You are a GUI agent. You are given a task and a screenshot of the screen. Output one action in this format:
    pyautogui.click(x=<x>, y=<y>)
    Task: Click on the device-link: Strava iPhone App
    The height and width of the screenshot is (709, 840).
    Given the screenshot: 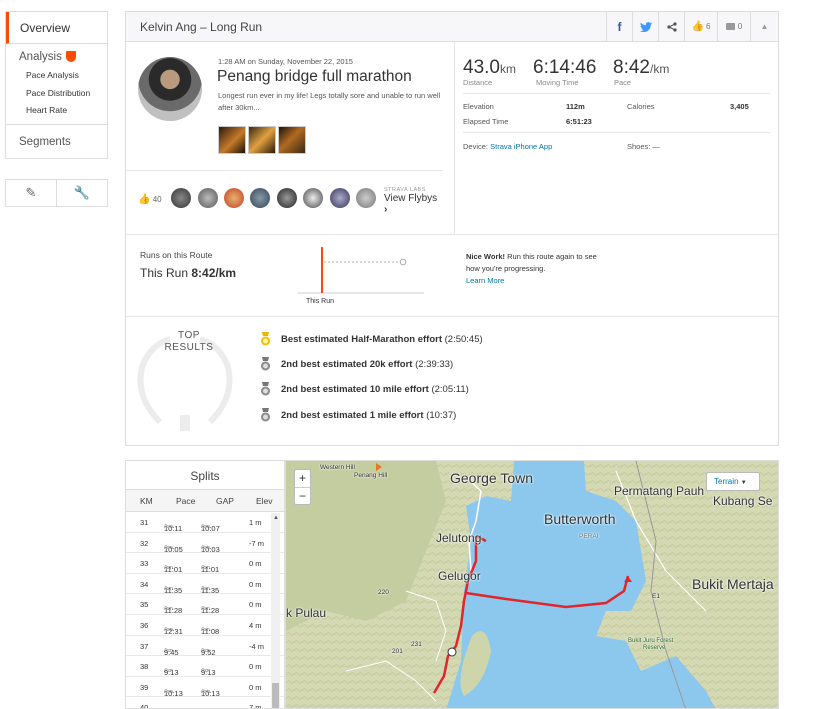 What is the action you would take?
    pyautogui.click(x=521, y=146)
    